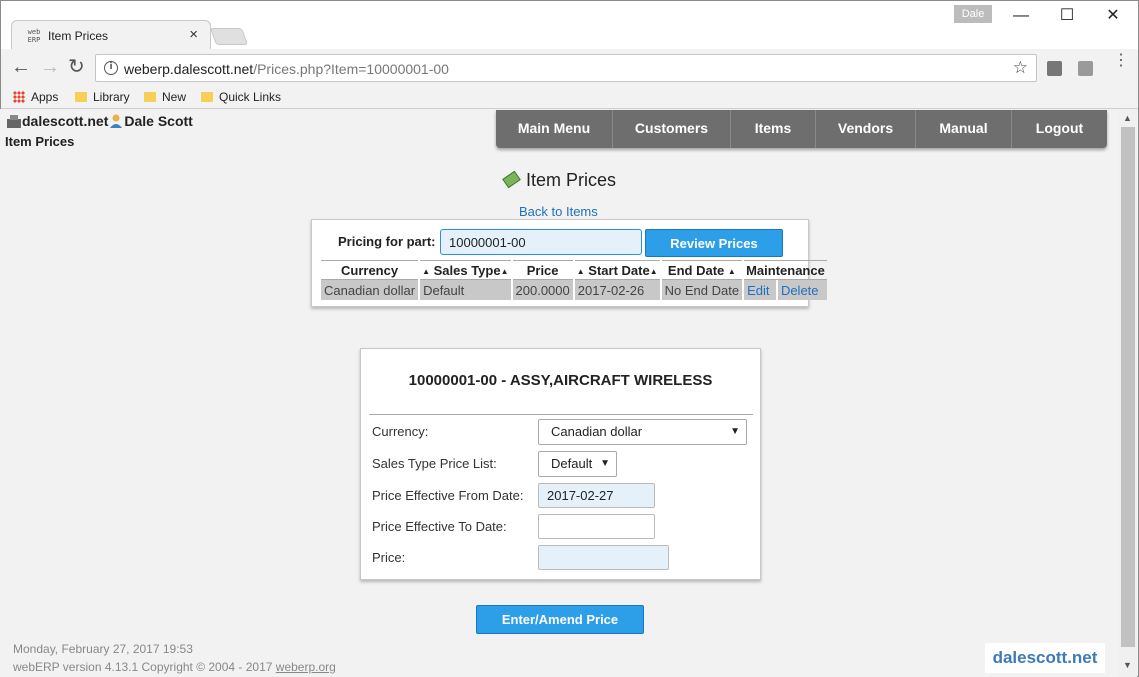 The height and width of the screenshot is (677, 1139). What do you see at coordinates (561, 414) in the screenshot?
I see `divider` at bounding box center [561, 414].